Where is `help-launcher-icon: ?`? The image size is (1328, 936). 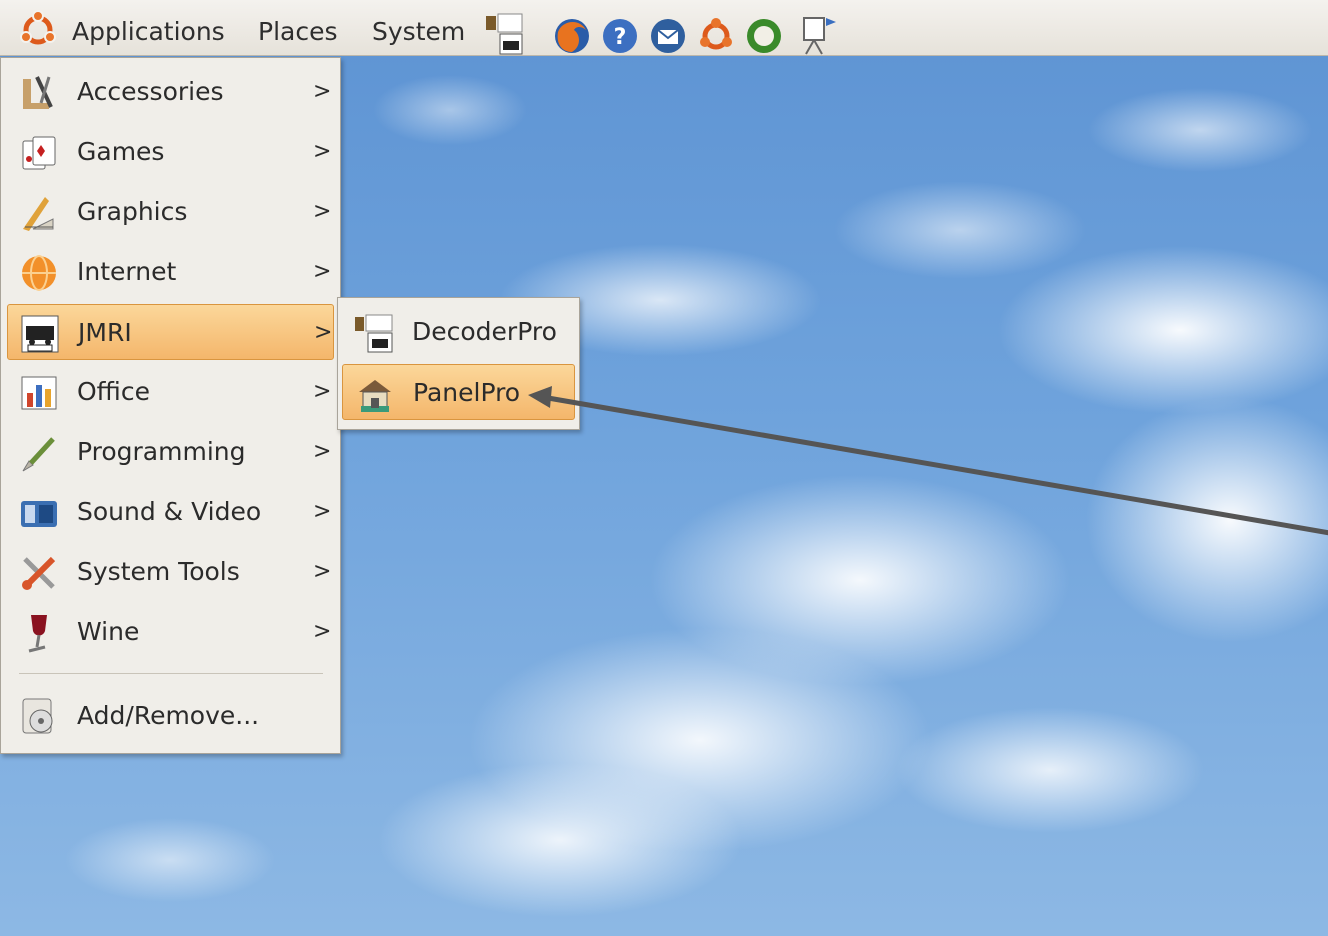 help-launcher-icon: ? is located at coordinates (620, 34).